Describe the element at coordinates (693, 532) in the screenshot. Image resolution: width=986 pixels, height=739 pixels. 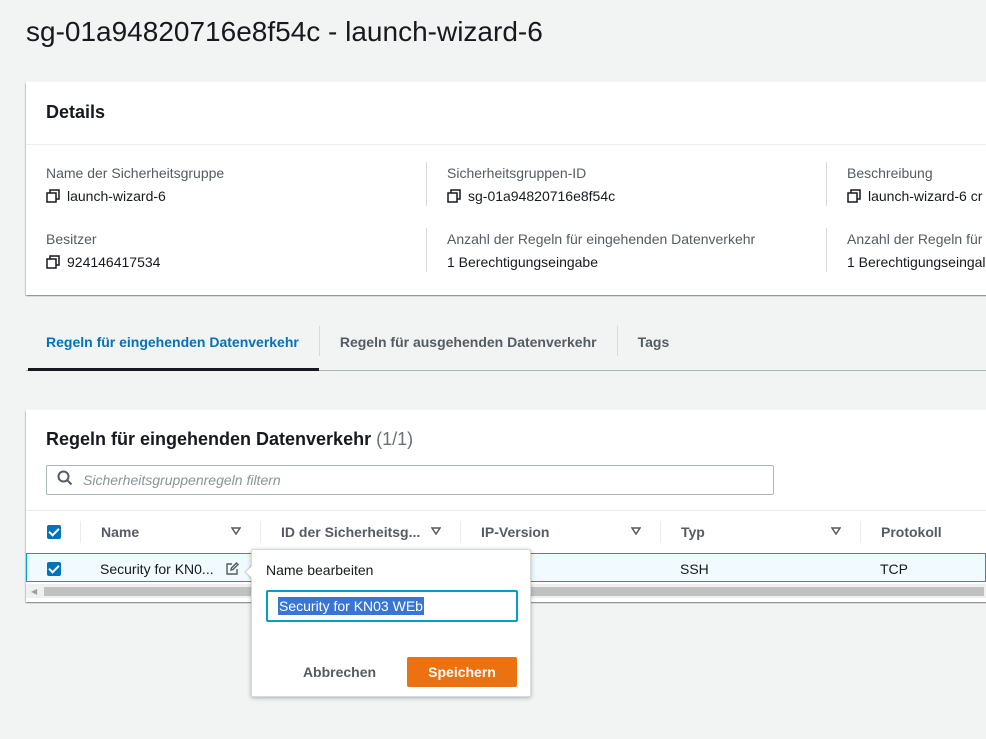
I see `column-header-type: Typ` at that location.